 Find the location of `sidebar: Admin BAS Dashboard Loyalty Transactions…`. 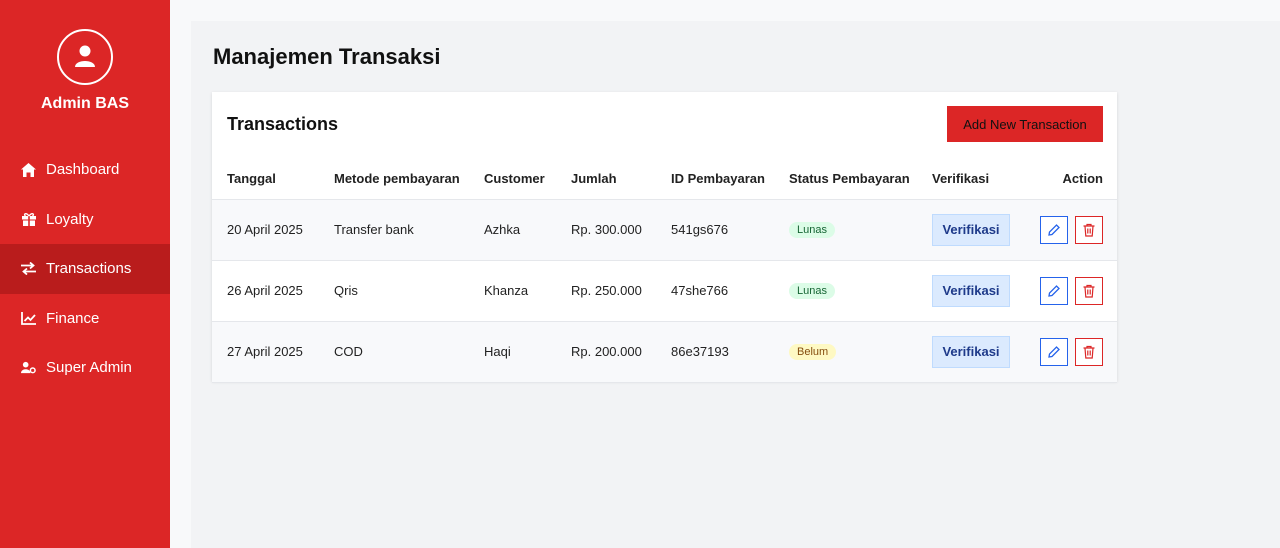

sidebar: Admin BAS Dashboard Loyalty Transactions… is located at coordinates (85, 274).